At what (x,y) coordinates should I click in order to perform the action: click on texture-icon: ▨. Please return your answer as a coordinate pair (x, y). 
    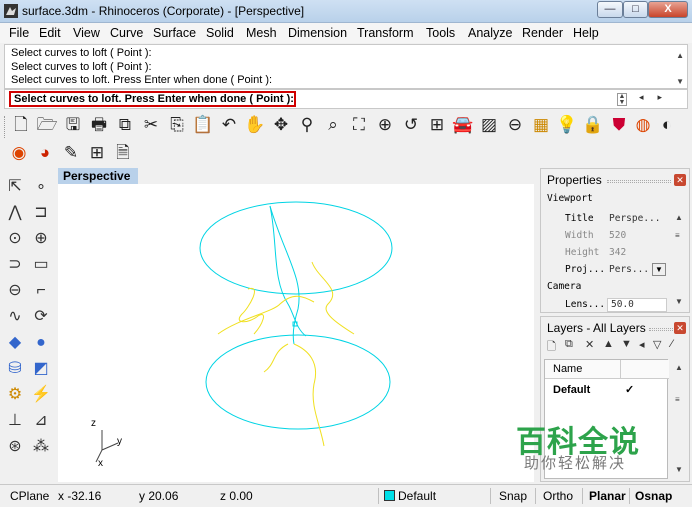
    Looking at the image, I should click on (489, 125).